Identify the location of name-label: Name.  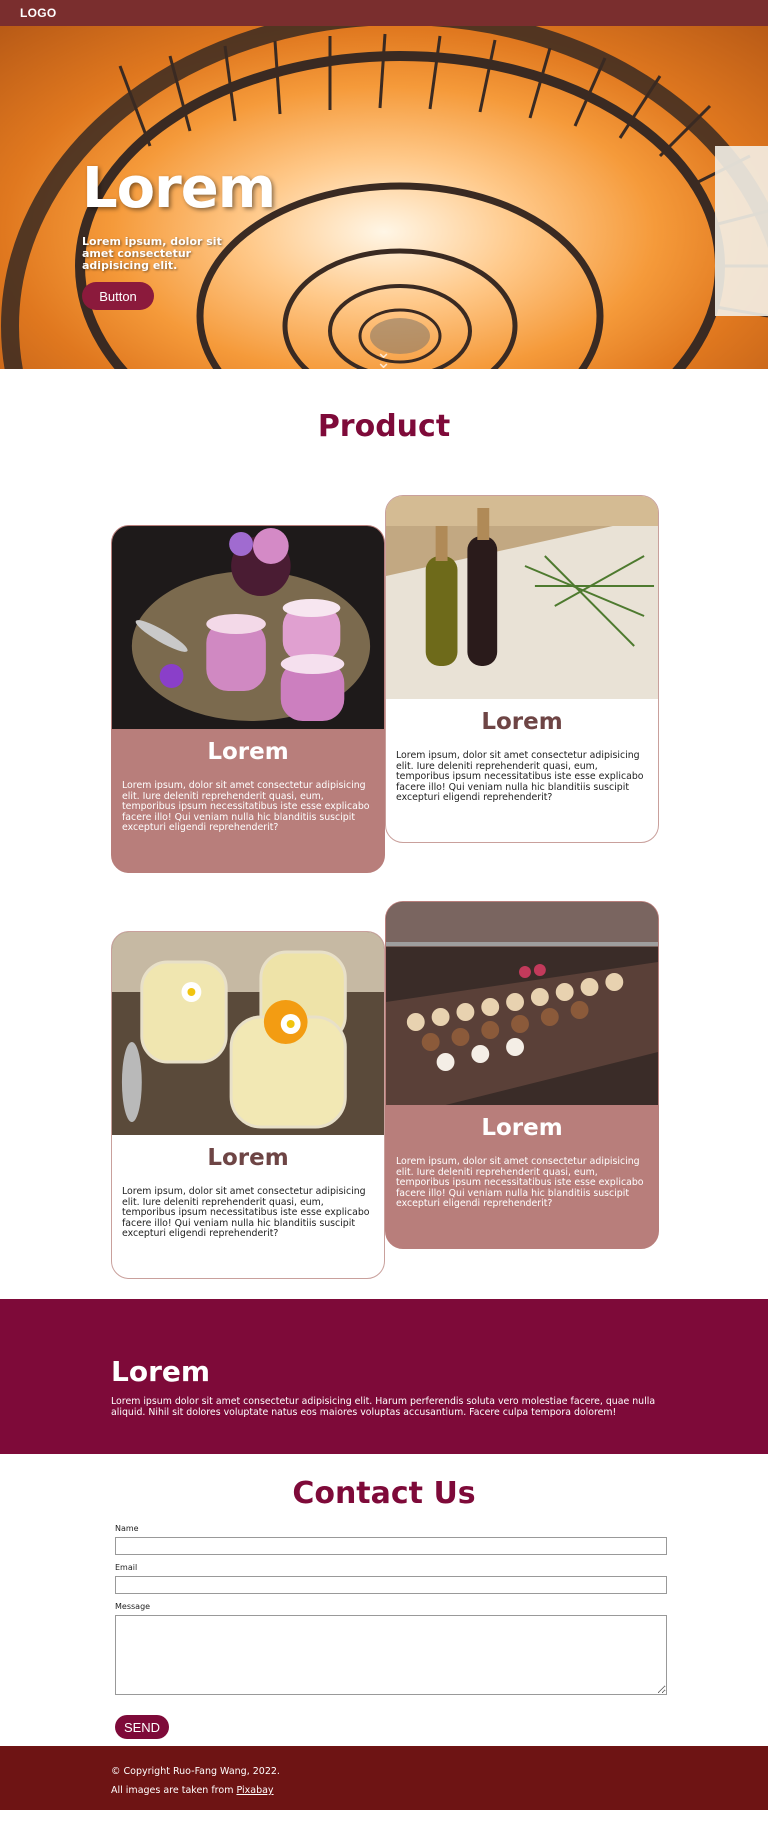
(127, 1528).